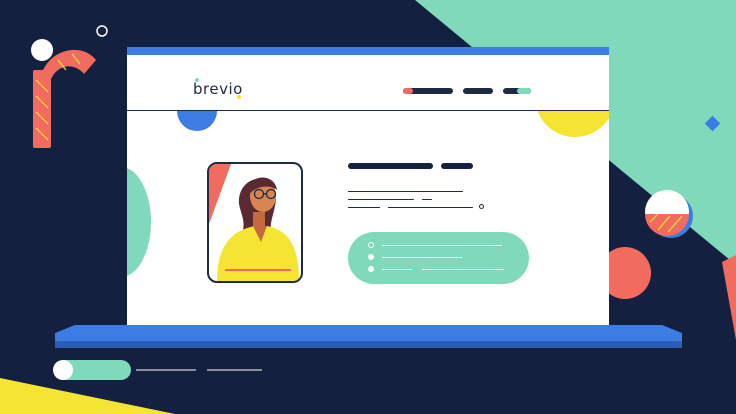  I want to click on brand-name: brevio, so click(218, 89).